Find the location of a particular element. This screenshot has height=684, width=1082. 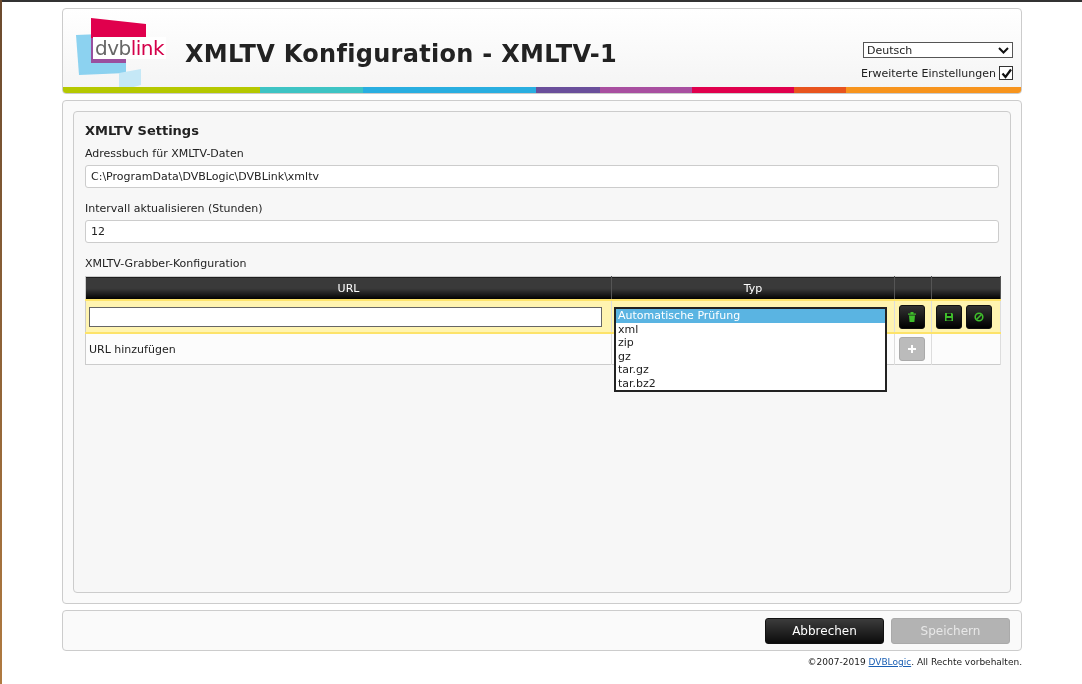

advanced-settings-checkbox is located at coordinates (1006, 73).